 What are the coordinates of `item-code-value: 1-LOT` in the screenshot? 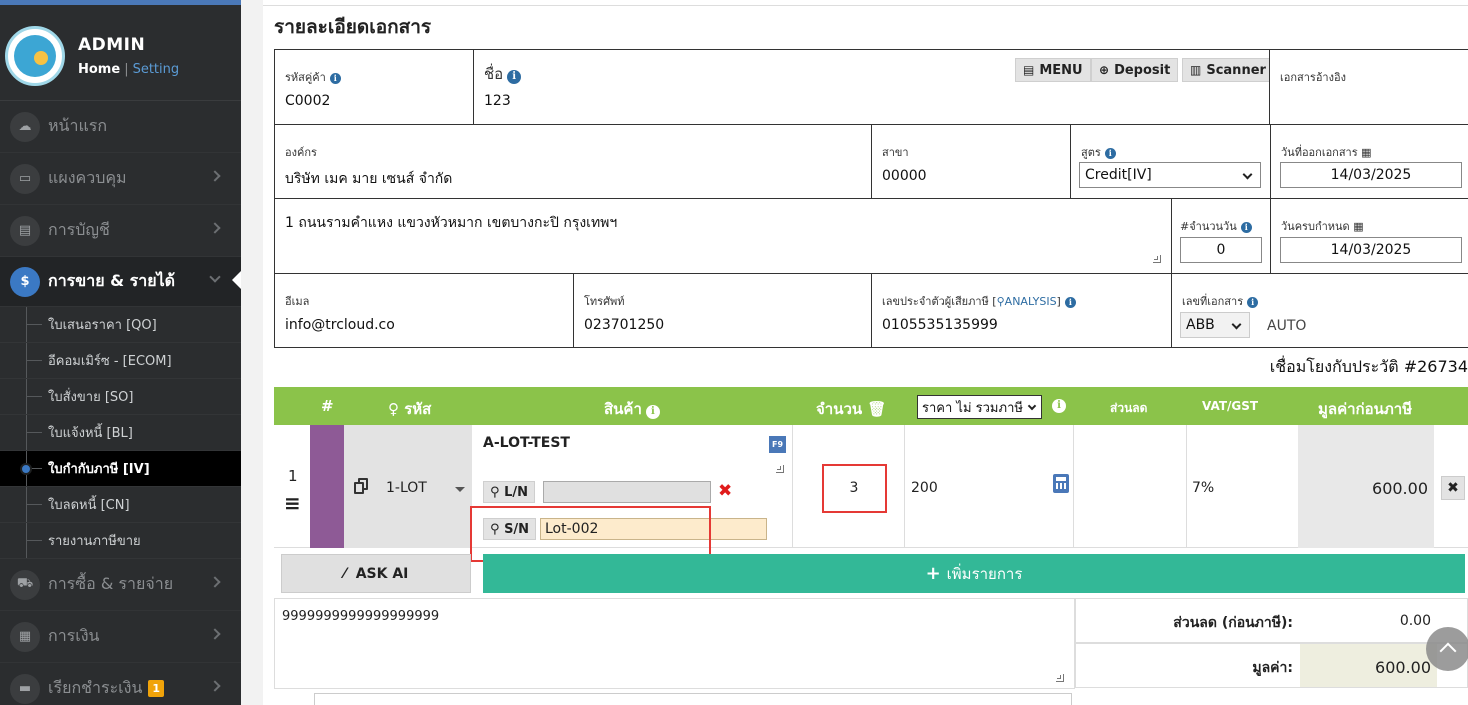 It's located at (406, 488).